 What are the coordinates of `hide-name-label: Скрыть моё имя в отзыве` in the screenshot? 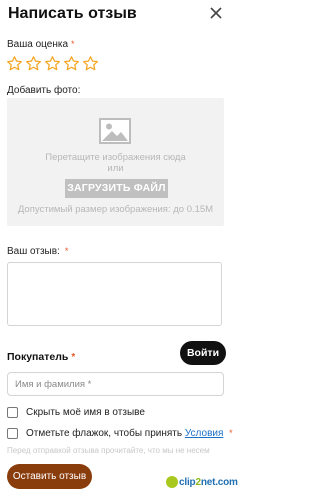 It's located at (85, 412).